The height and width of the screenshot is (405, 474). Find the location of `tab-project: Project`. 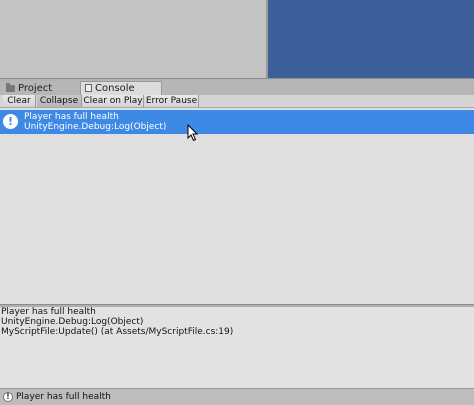

tab-project: Project is located at coordinates (40, 88).